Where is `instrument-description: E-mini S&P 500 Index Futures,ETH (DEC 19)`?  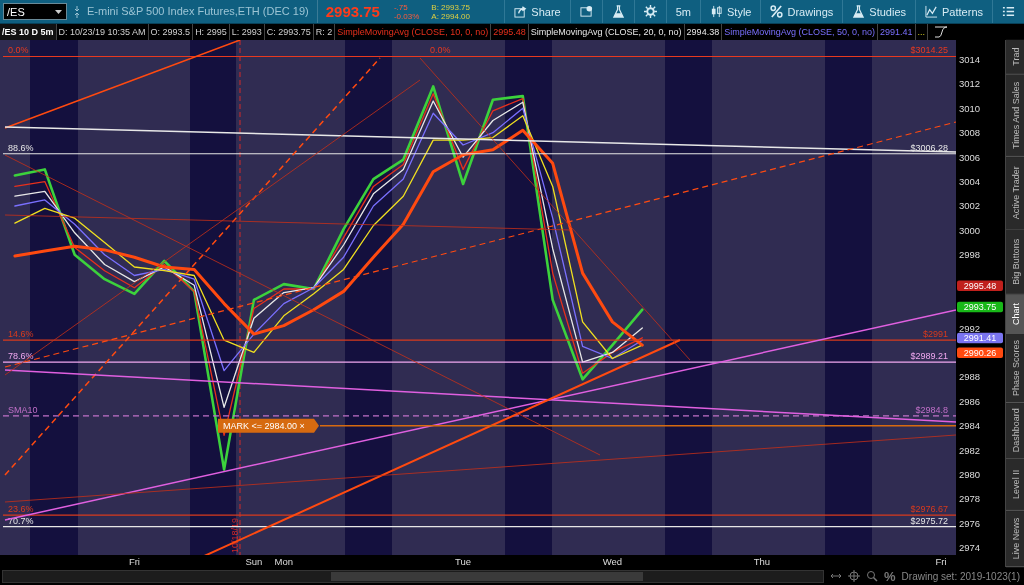
instrument-description: E-mini S&P 500 Index Futures,ETH (DEC 19) is located at coordinates (202, 11).